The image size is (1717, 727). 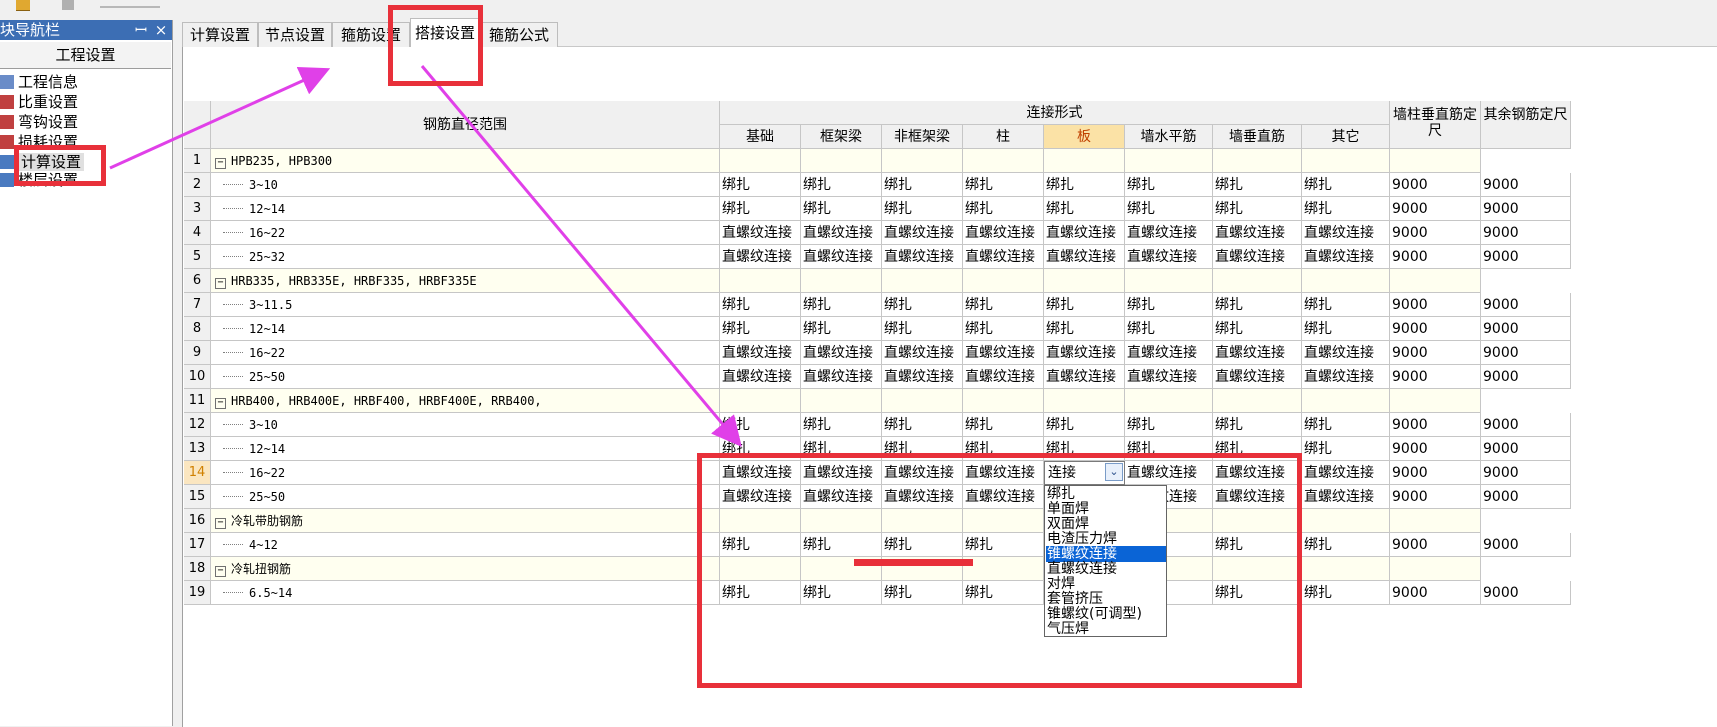 What do you see at coordinates (60, 165) in the screenshot?
I see `highlight-box-nav` at bounding box center [60, 165].